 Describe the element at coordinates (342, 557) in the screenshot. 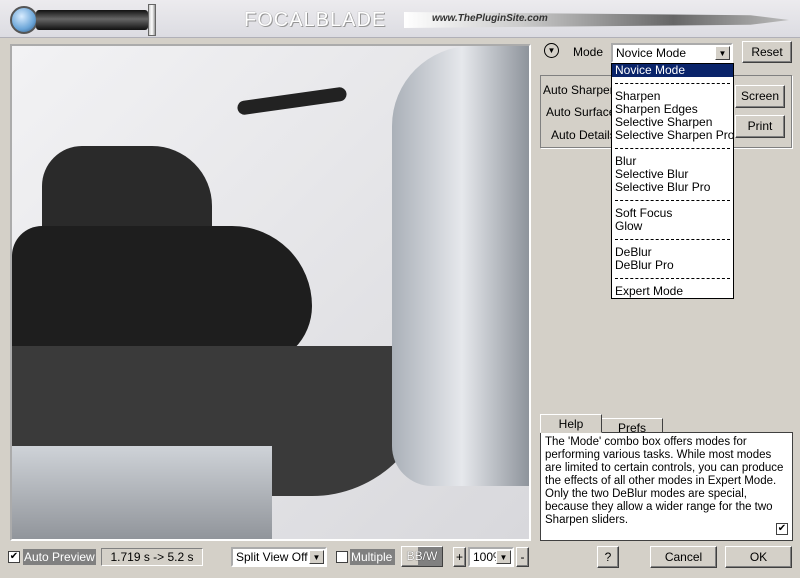

I see `multiple-checkbox` at that location.